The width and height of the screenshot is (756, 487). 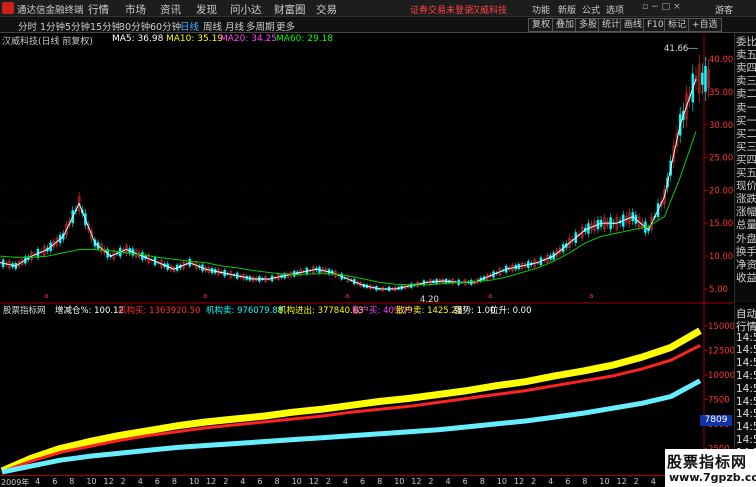 I want to click on price-tick-label: 40.00, so click(x=721, y=60).